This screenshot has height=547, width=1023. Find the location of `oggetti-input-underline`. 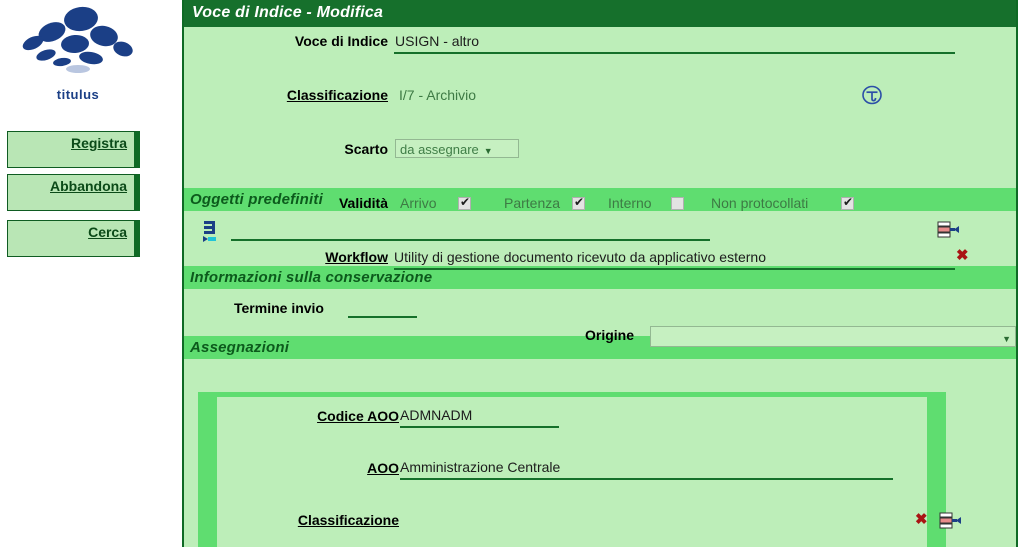

oggetti-input-underline is located at coordinates (470, 240).